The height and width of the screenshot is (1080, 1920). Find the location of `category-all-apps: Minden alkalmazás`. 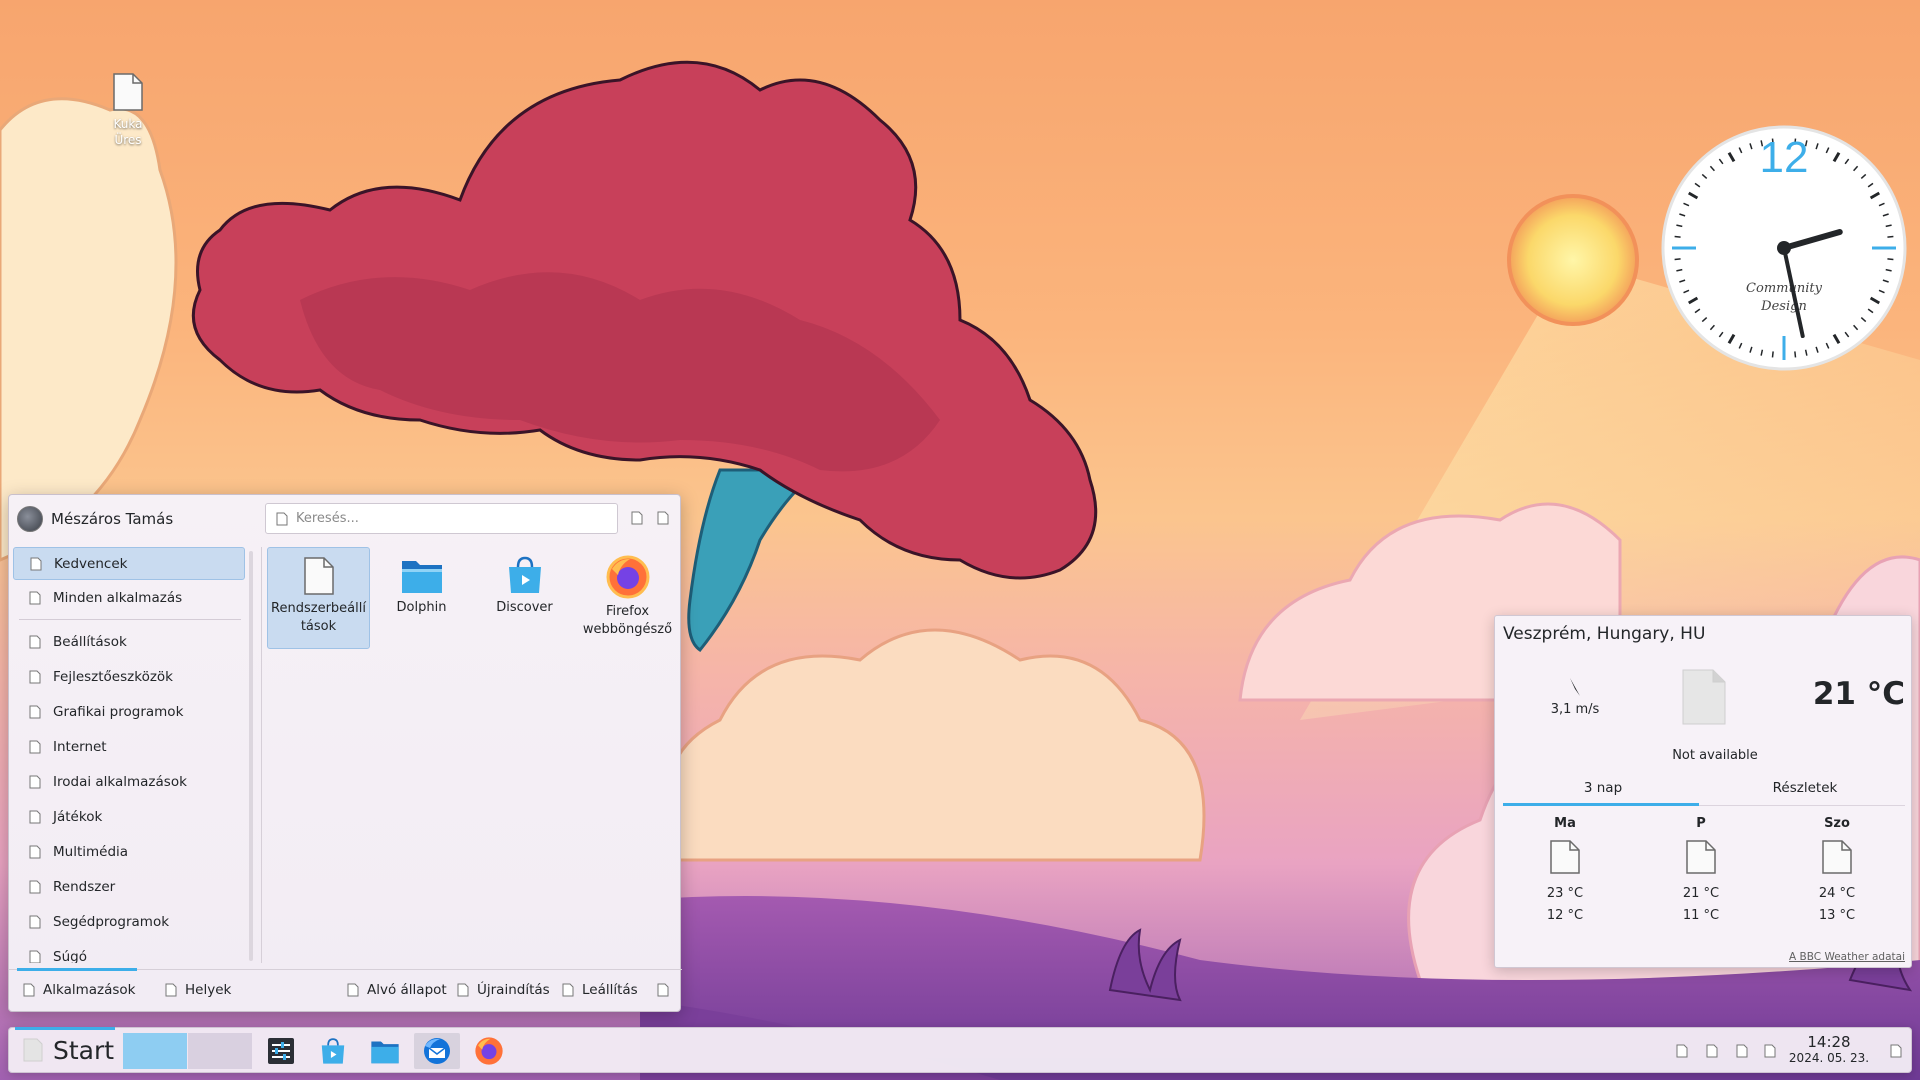

category-all-apps: Minden alkalmazás is located at coordinates (129, 597).